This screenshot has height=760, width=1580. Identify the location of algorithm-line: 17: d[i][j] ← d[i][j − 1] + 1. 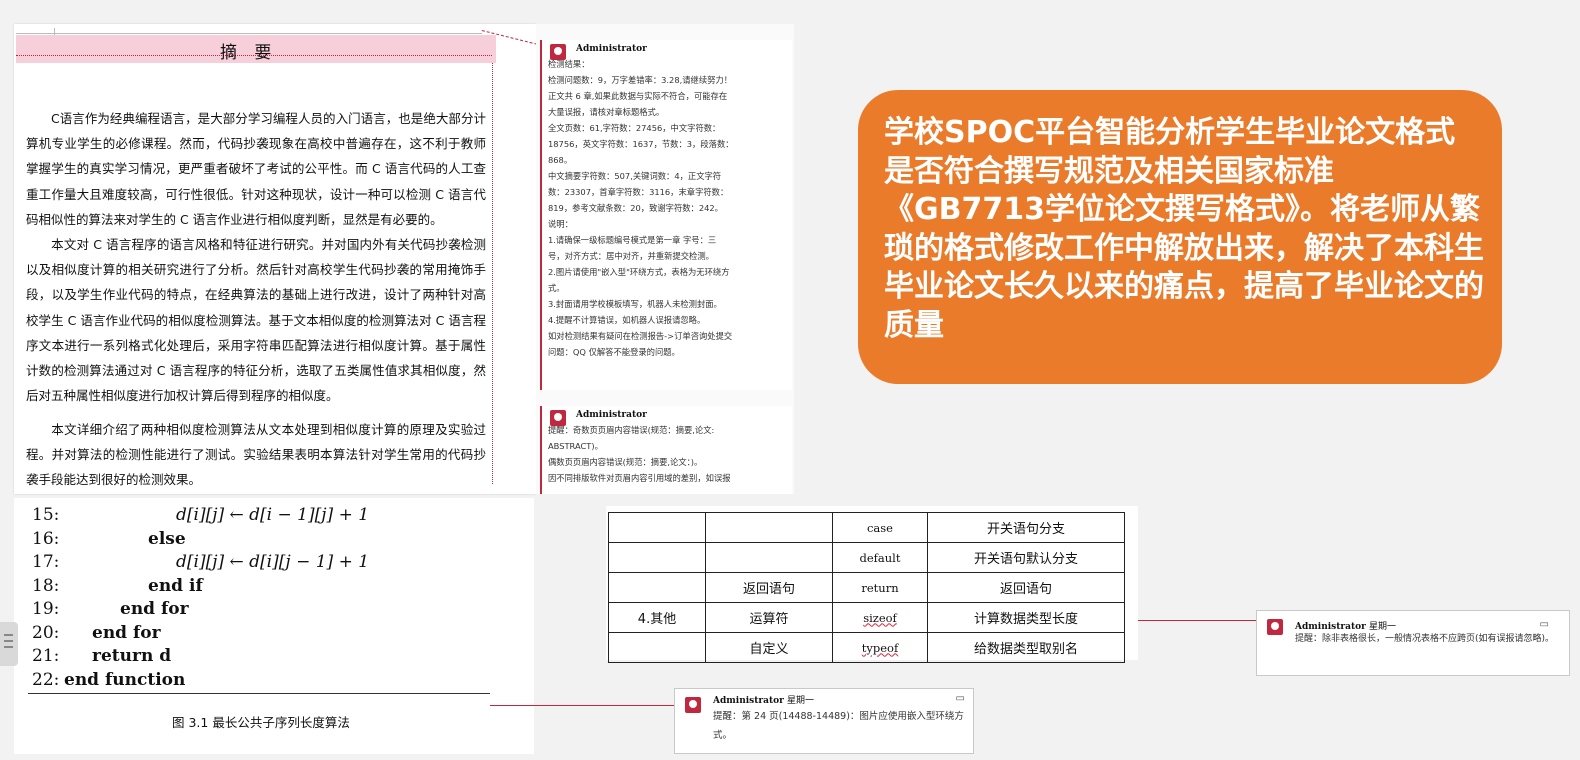
(200, 564).